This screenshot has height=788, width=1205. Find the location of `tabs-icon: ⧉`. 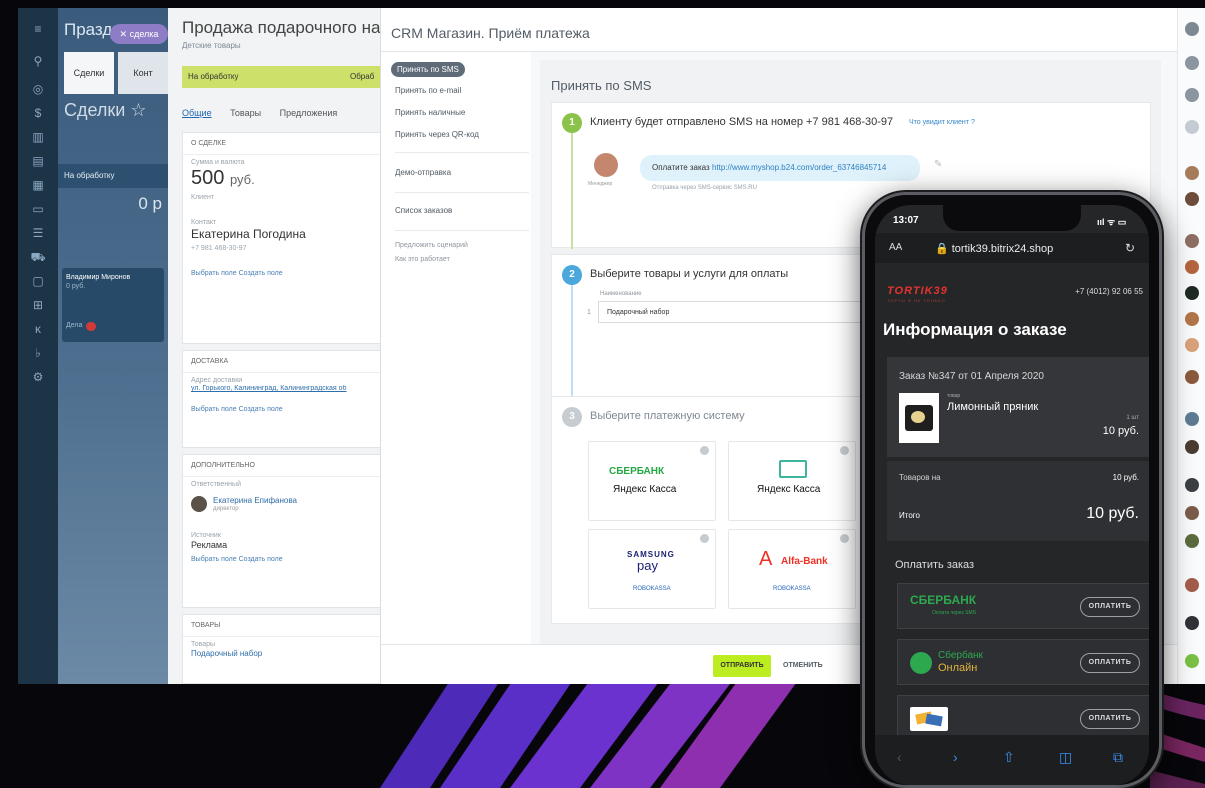

tabs-icon: ⧉ is located at coordinates (1118, 757).